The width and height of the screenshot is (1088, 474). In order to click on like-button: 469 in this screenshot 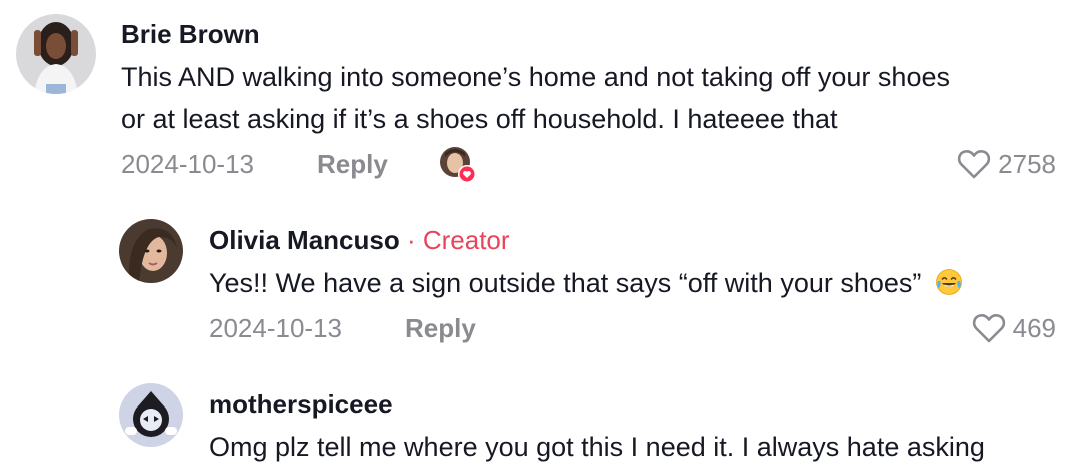, I will do `click(1013, 328)`.